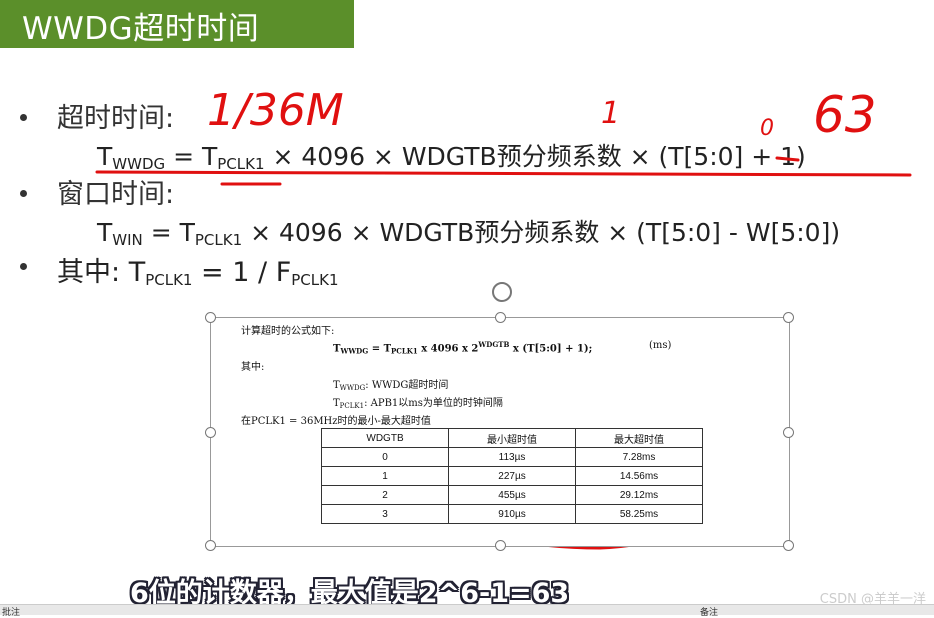 This screenshot has width=934, height=618. I want to click on underline-formula, so click(503, 173).